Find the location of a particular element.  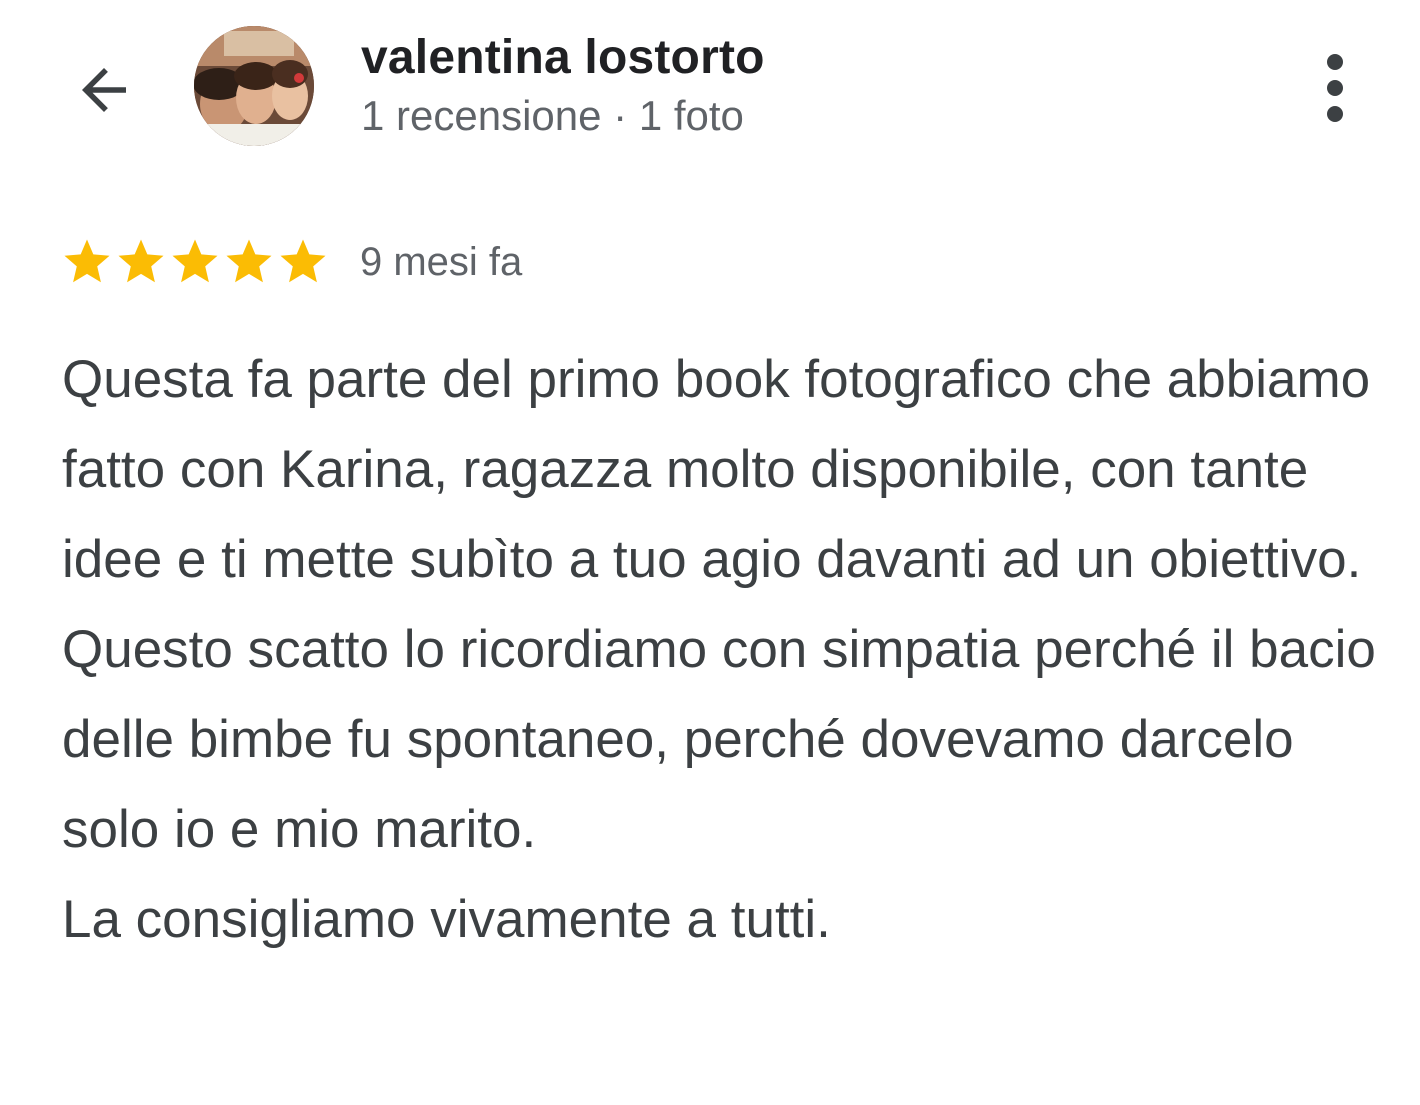

review-paragraph: La consigliamo vivamente a tutti. is located at coordinates (446, 919).